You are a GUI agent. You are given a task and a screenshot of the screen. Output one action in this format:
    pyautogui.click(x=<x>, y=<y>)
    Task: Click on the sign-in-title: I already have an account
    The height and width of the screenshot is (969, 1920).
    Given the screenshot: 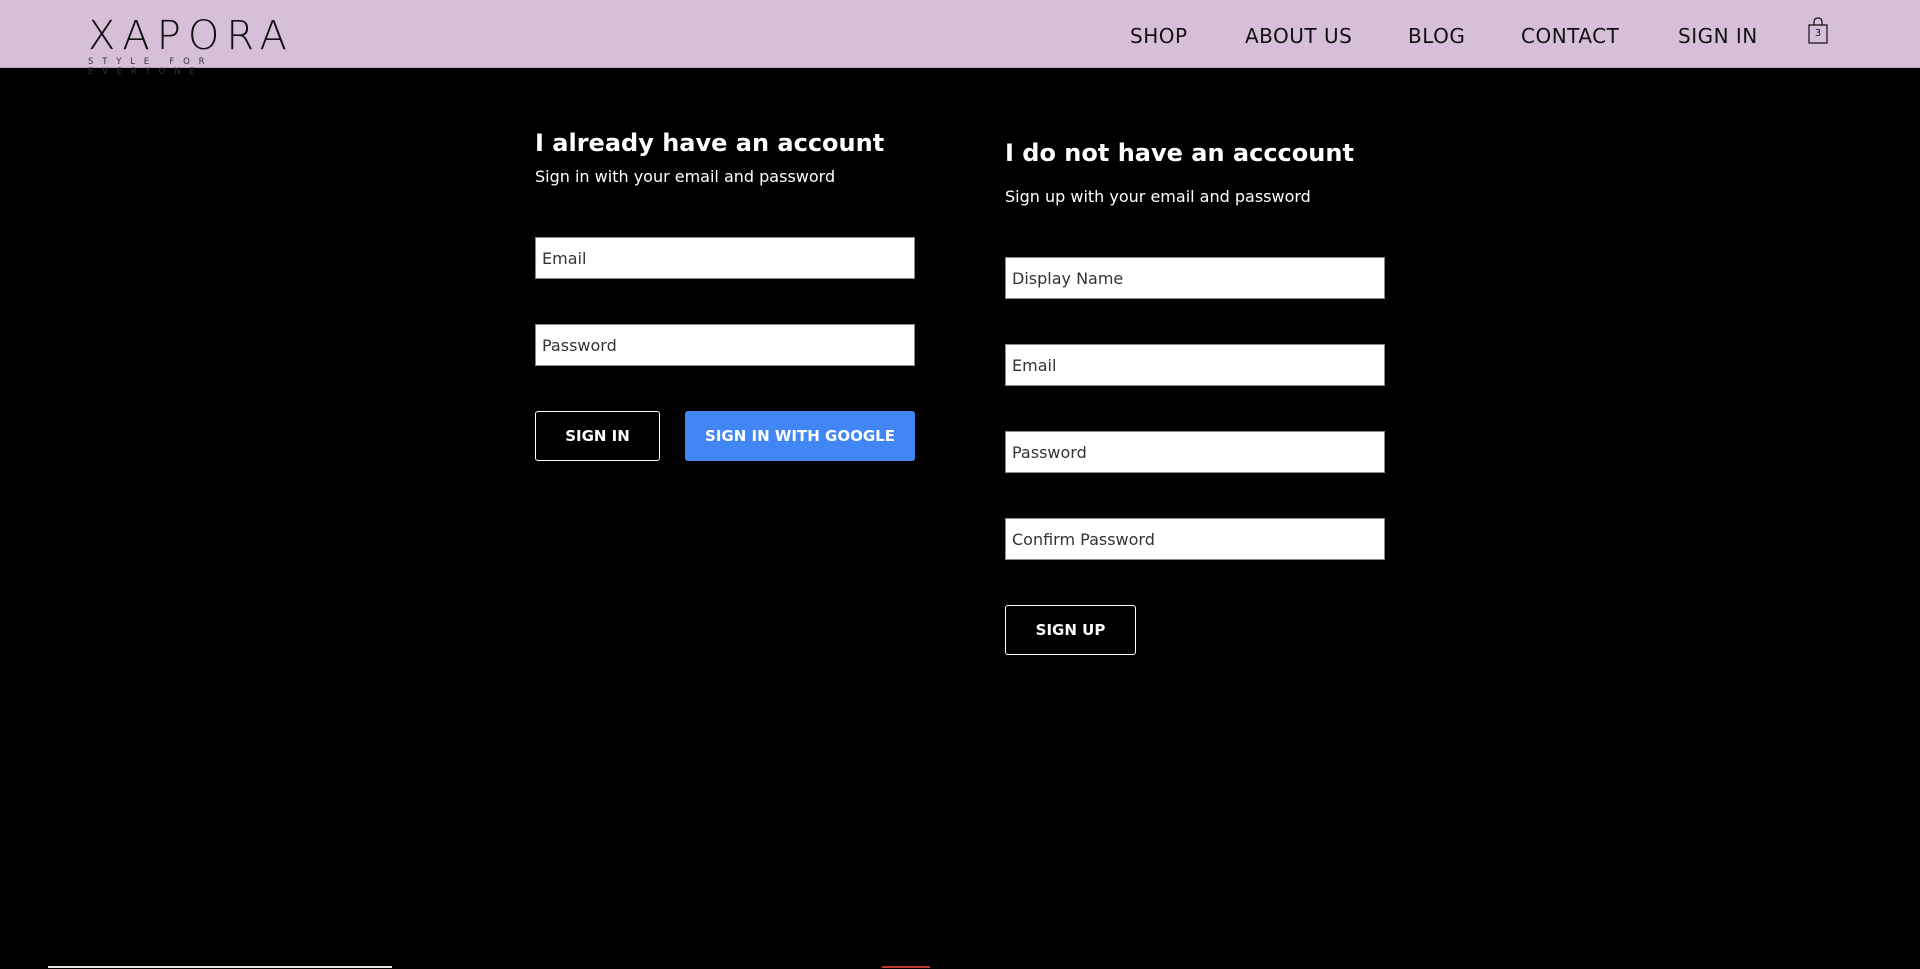 What is the action you would take?
    pyautogui.click(x=710, y=143)
    